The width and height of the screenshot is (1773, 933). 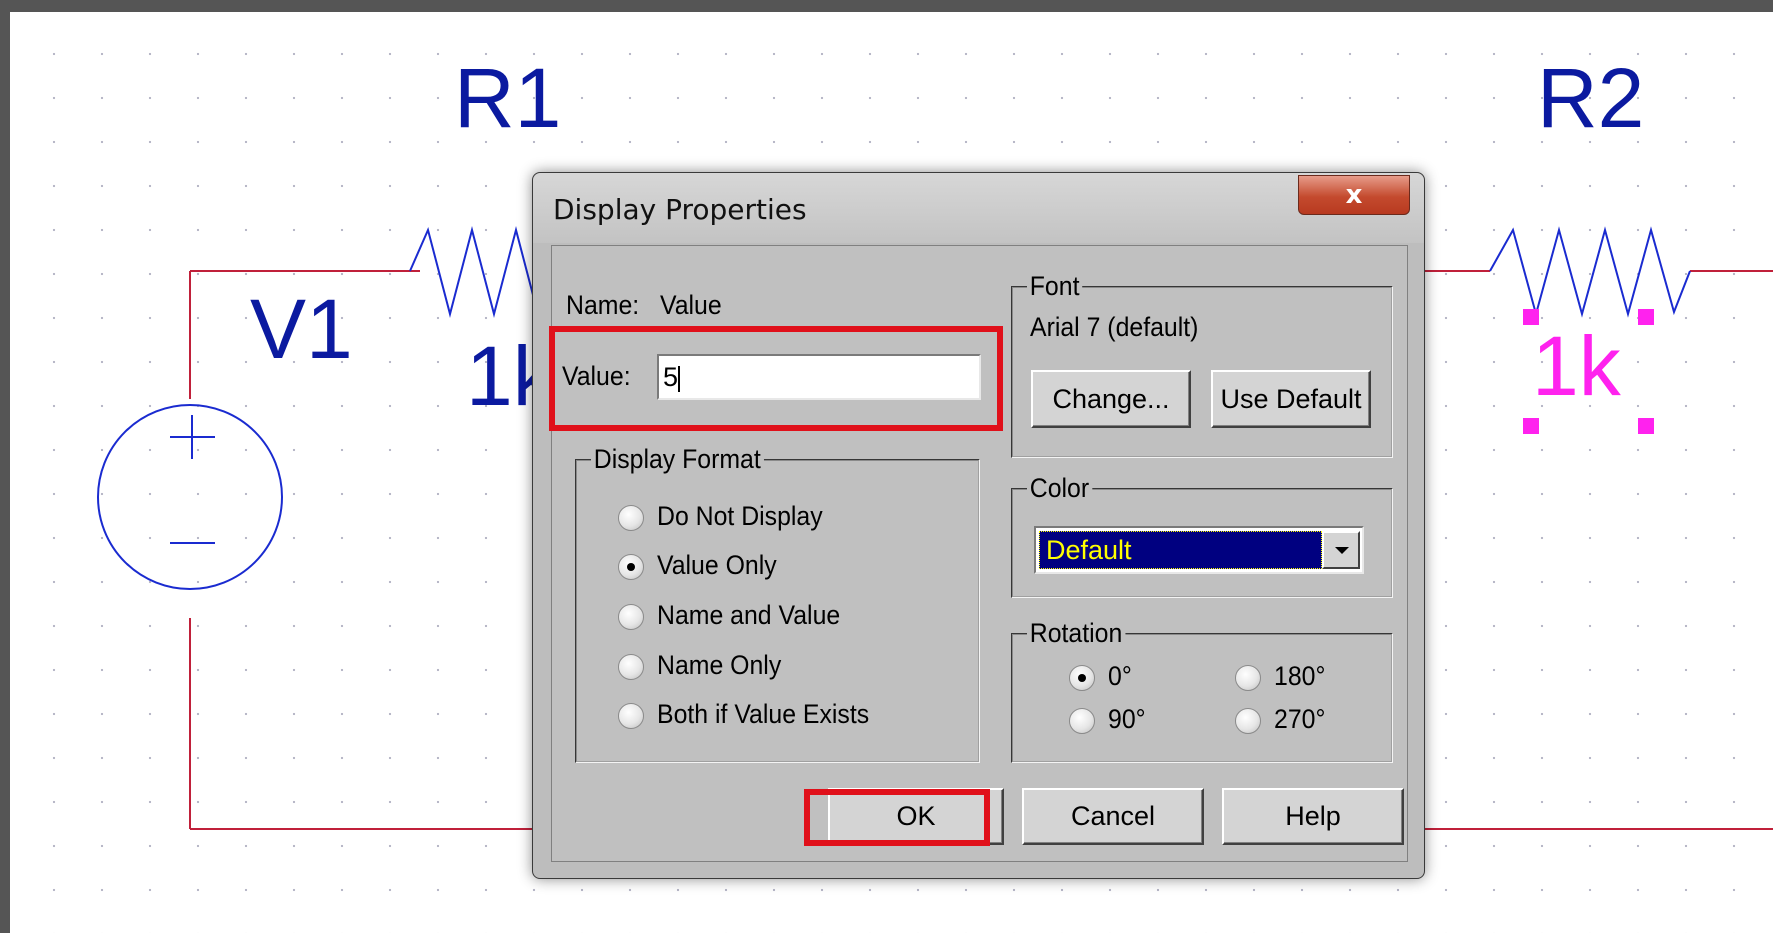 I want to click on window-frame-left, so click(x=5, y=466).